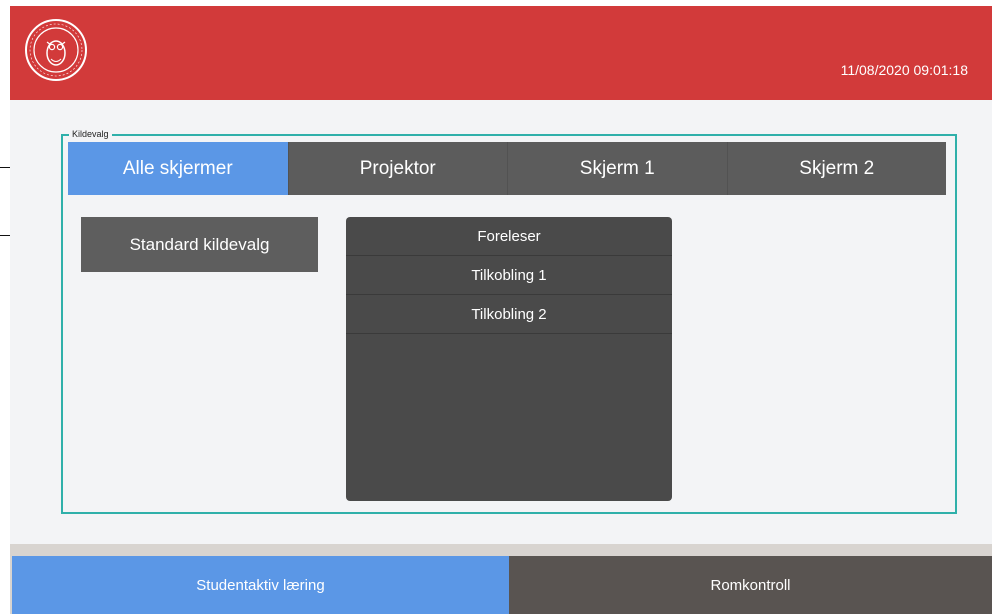 This screenshot has height=616, width=992. What do you see at coordinates (750, 585) in the screenshot?
I see `romkontroll-button: Romkontroll` at bounding box center [750, 585].